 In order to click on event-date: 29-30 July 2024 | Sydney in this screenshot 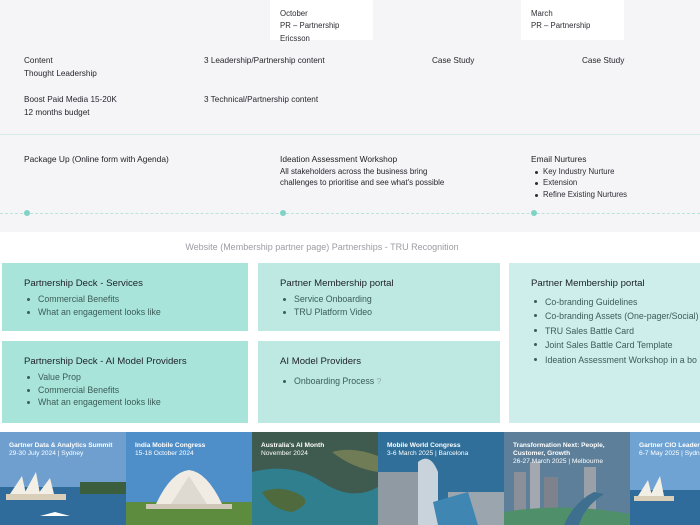, I will do `click(46, 454)`.